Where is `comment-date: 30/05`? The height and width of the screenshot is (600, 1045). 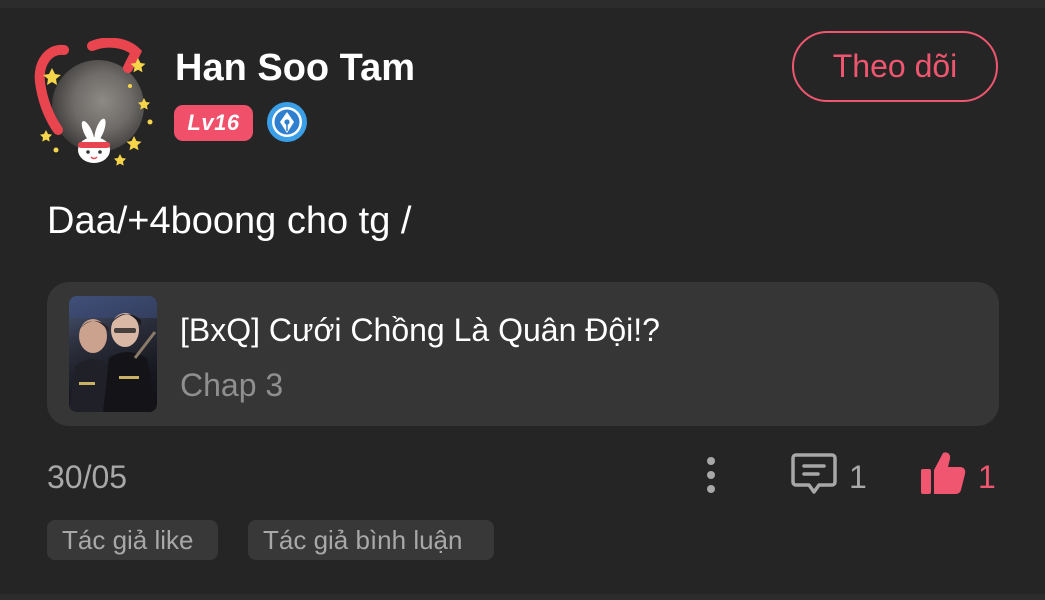
comment-date: 30/05 is located at coordinates (87, 477).